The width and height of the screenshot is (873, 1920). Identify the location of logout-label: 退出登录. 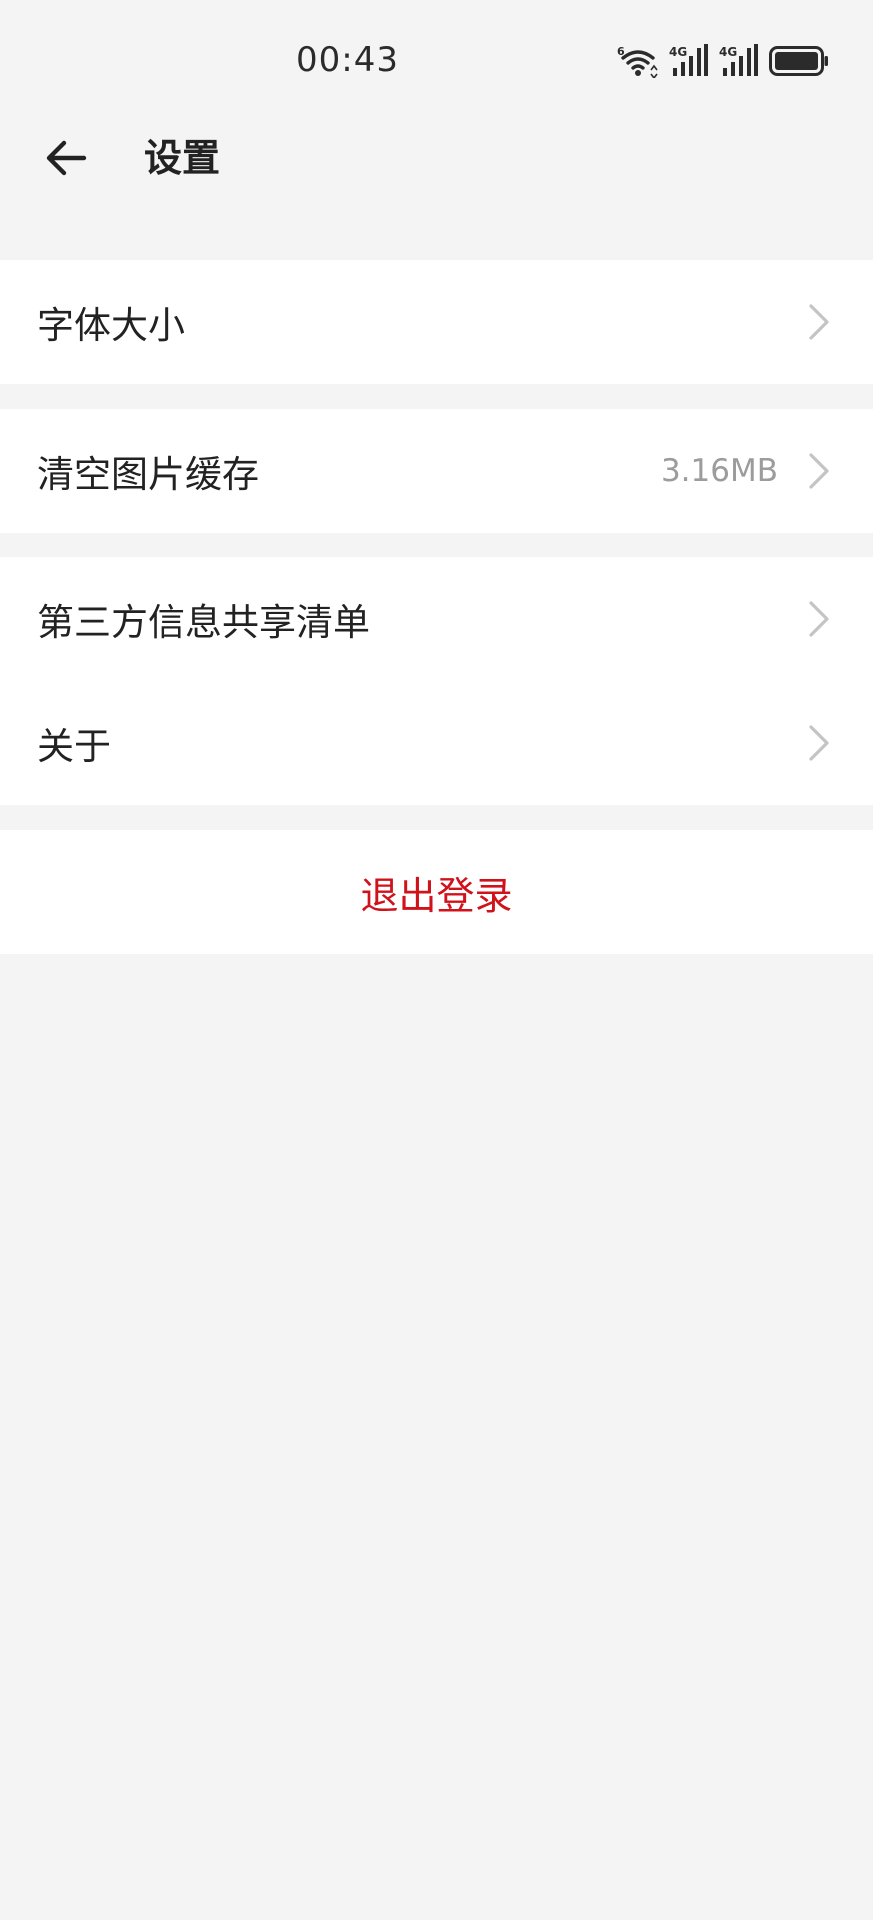
(436, 895).